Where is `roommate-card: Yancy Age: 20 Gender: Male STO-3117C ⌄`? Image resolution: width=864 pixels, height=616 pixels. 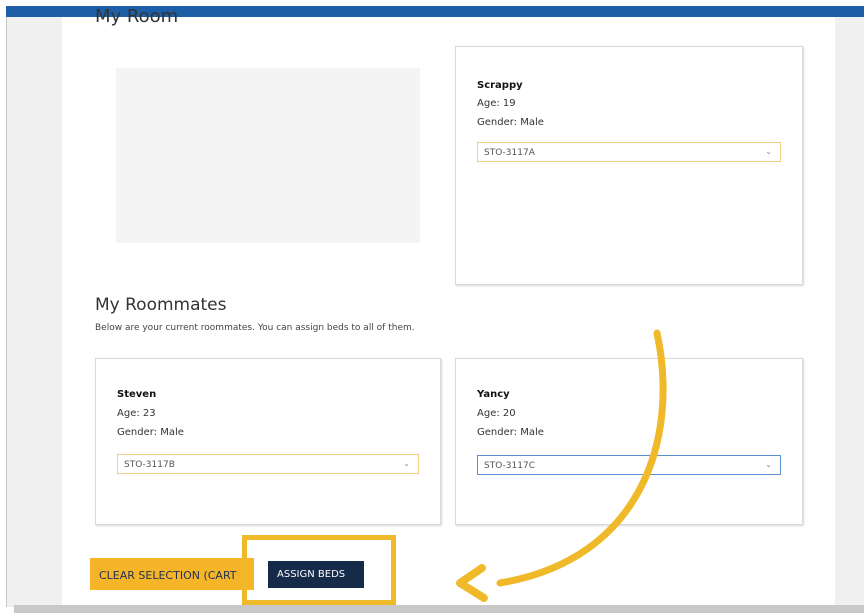
roommate-card: Yancy Age: 20 Gender: Male STO-3117C ⌄ is located at coordinates (629, 441).